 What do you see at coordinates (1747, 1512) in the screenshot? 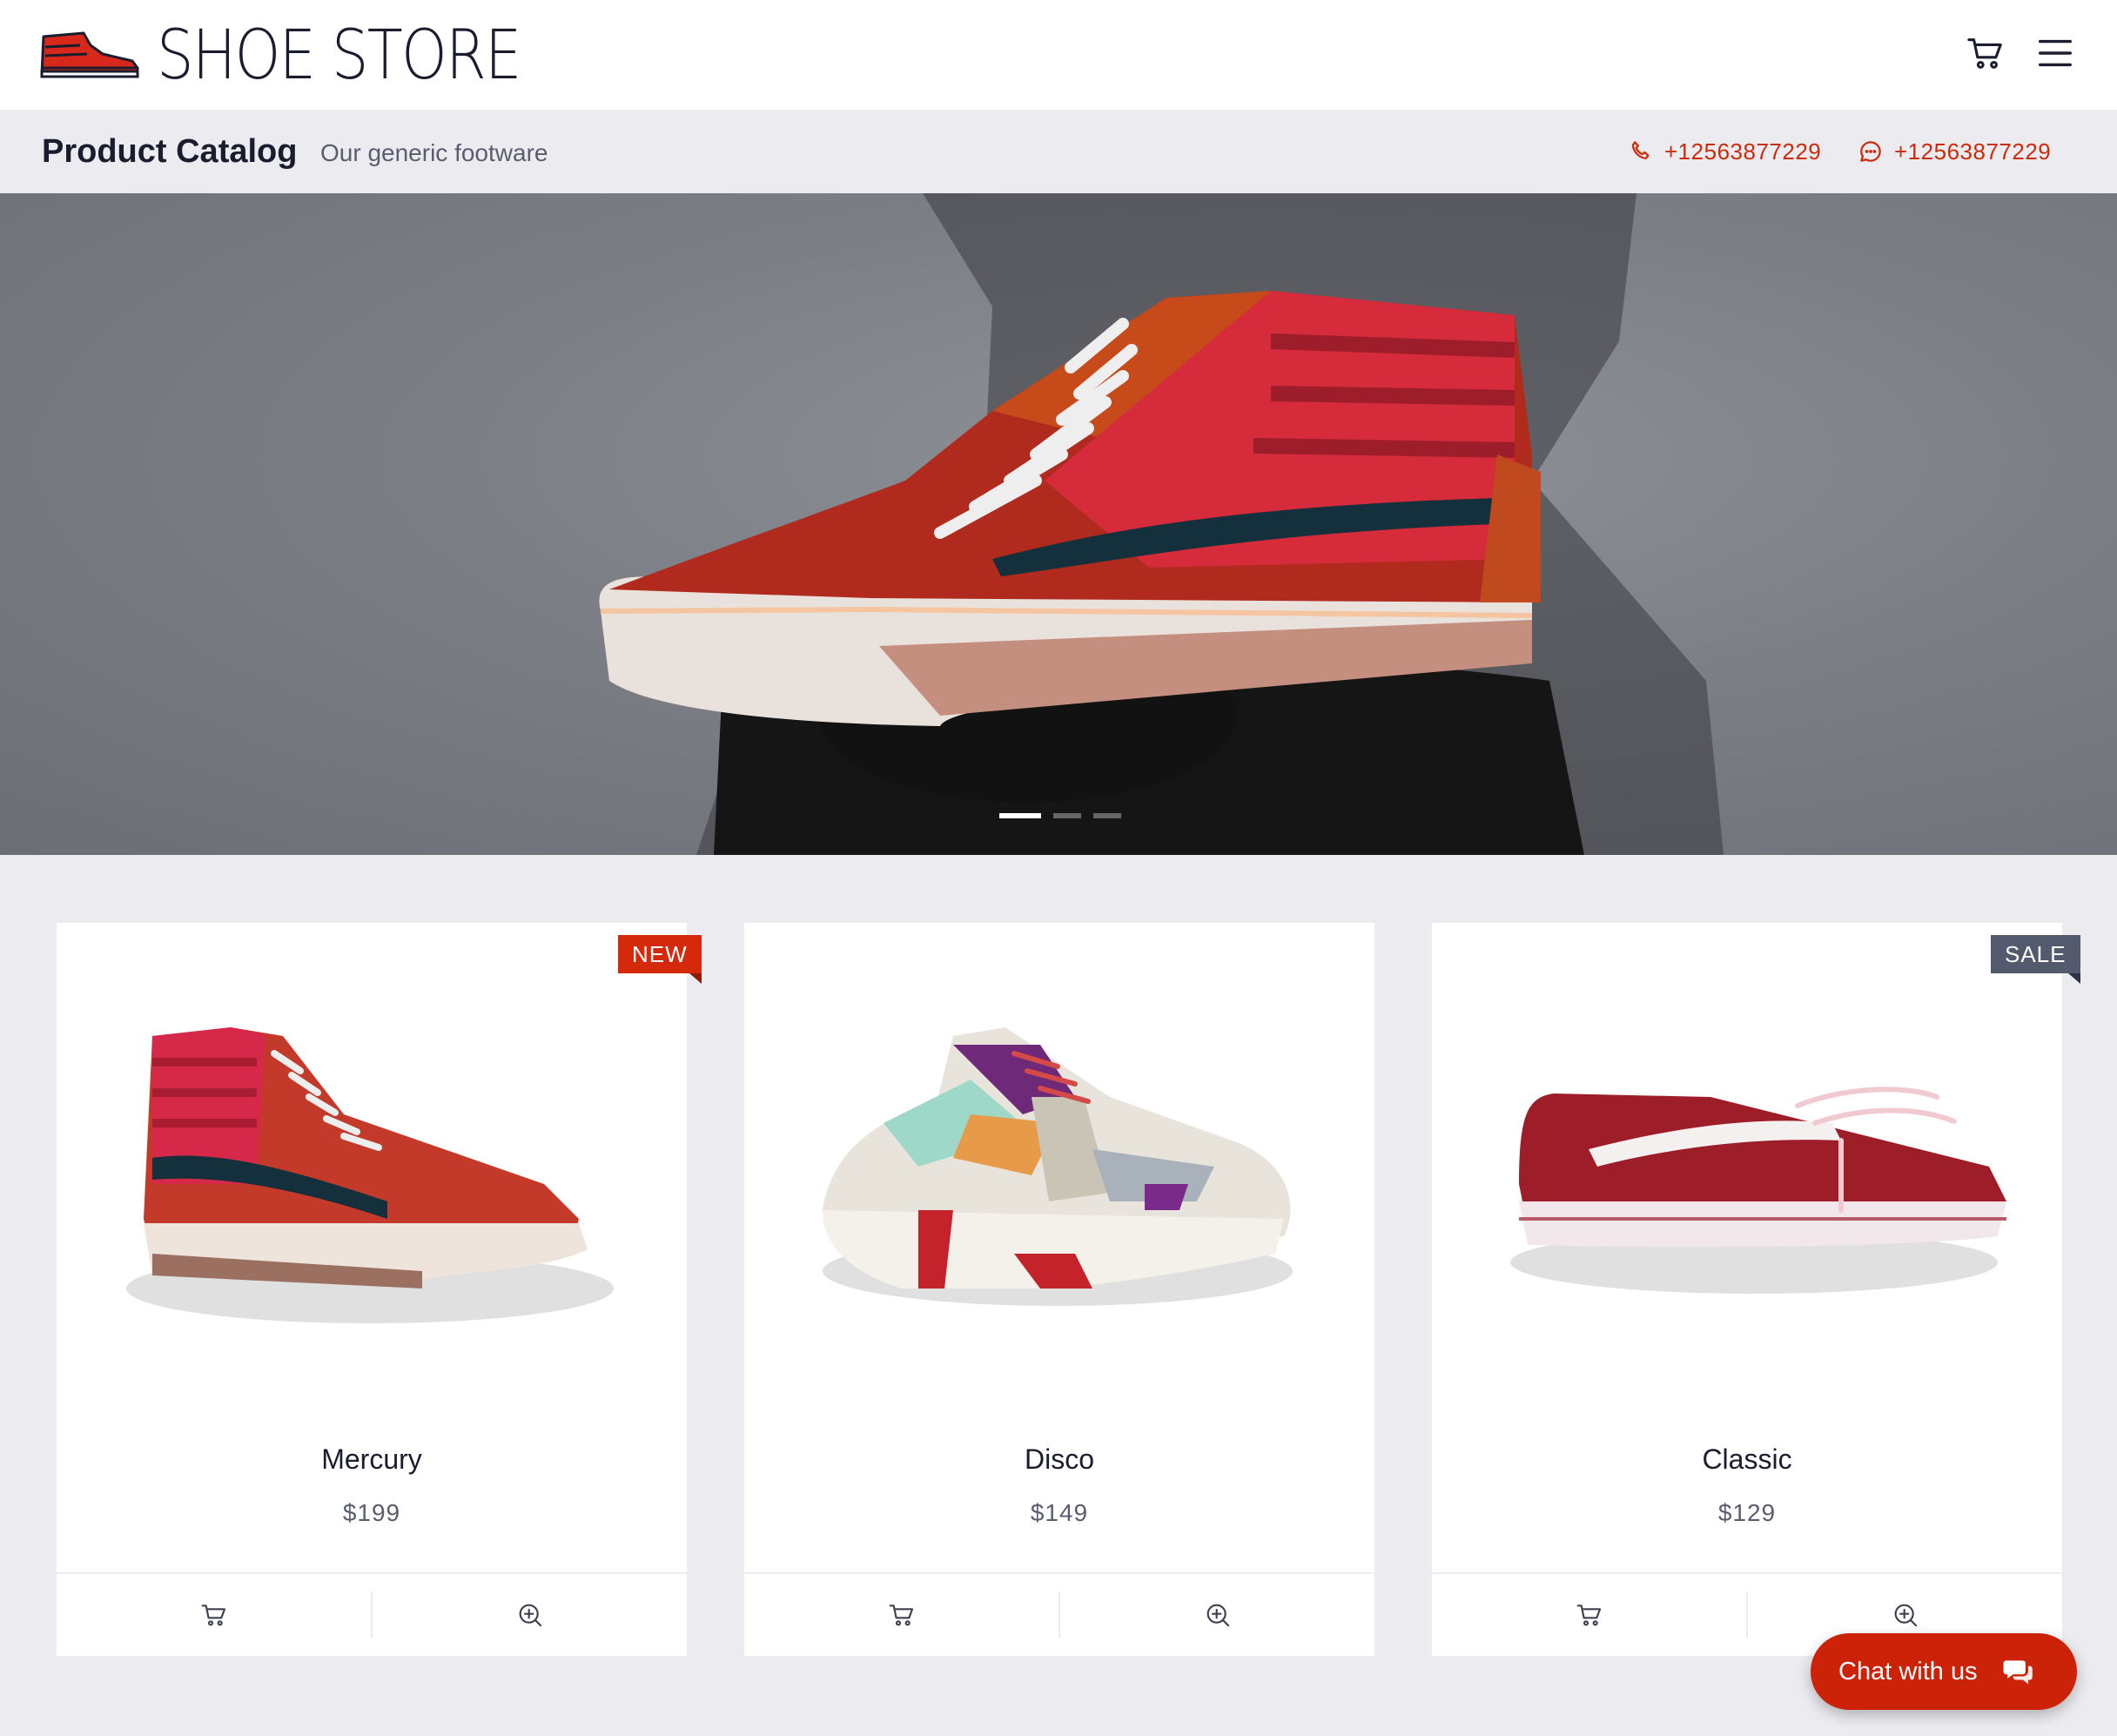
I see `product-price: $129` at bounding box center [1747, 1512].